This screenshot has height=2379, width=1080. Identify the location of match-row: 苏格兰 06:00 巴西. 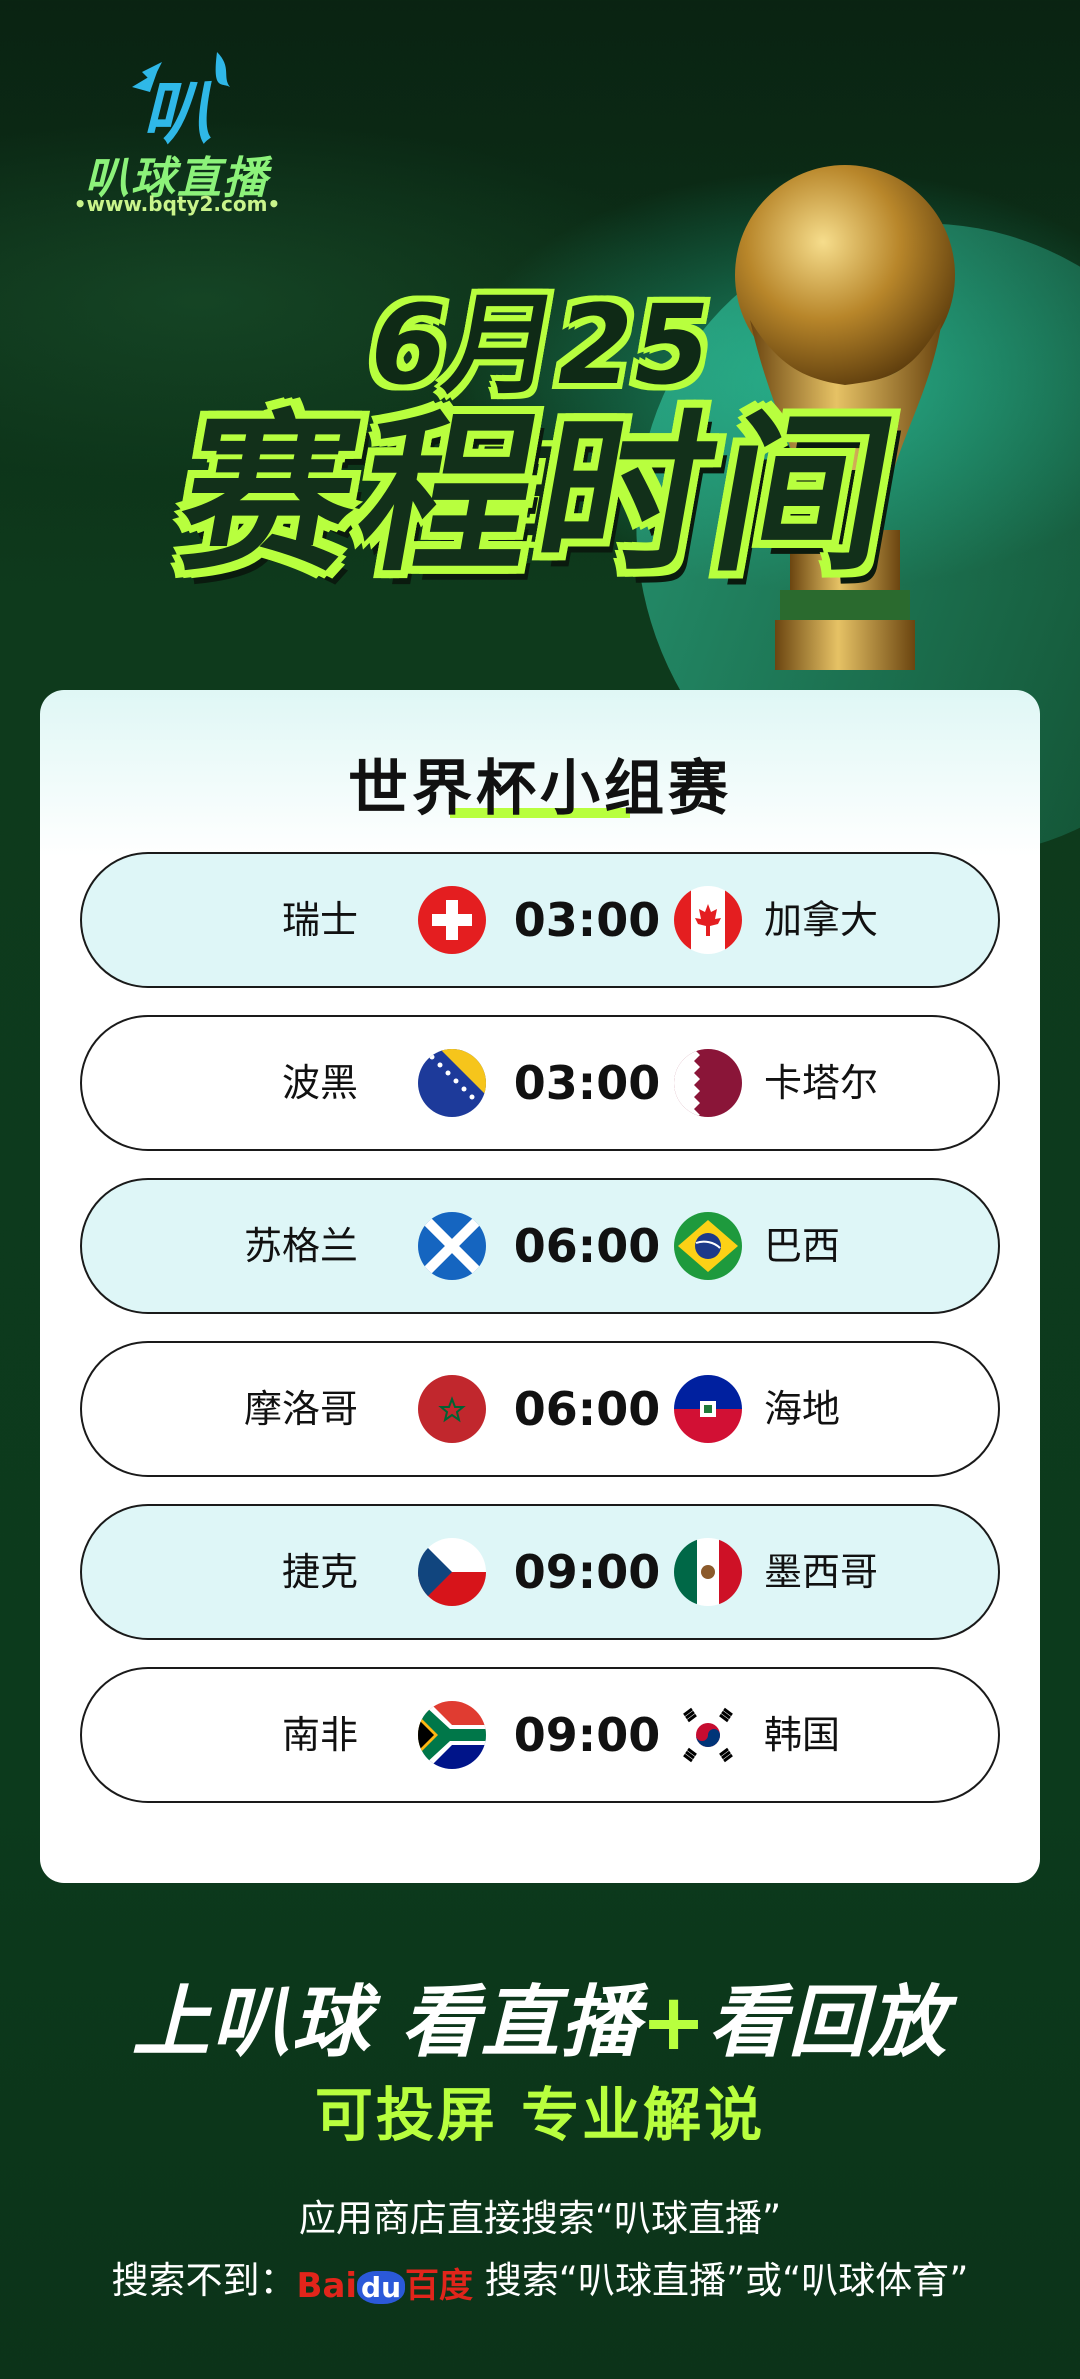
(540, 1246).